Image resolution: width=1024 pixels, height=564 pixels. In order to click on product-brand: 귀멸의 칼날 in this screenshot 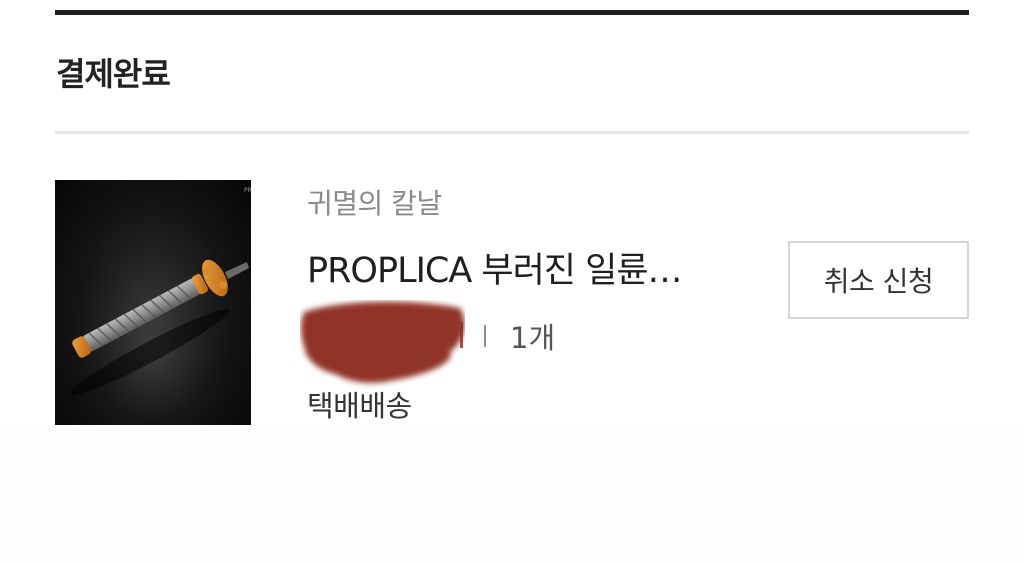, I will do `click(374, 203)`.